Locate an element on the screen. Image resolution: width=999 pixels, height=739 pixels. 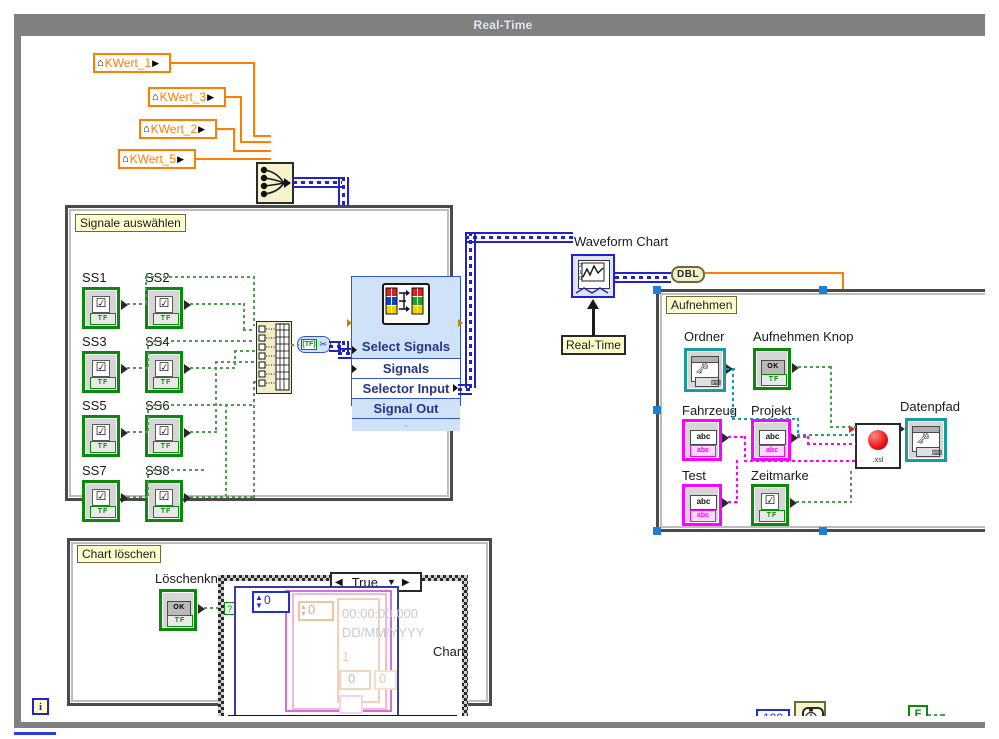
wire-ss5-top is located at coordinates (240, 405).